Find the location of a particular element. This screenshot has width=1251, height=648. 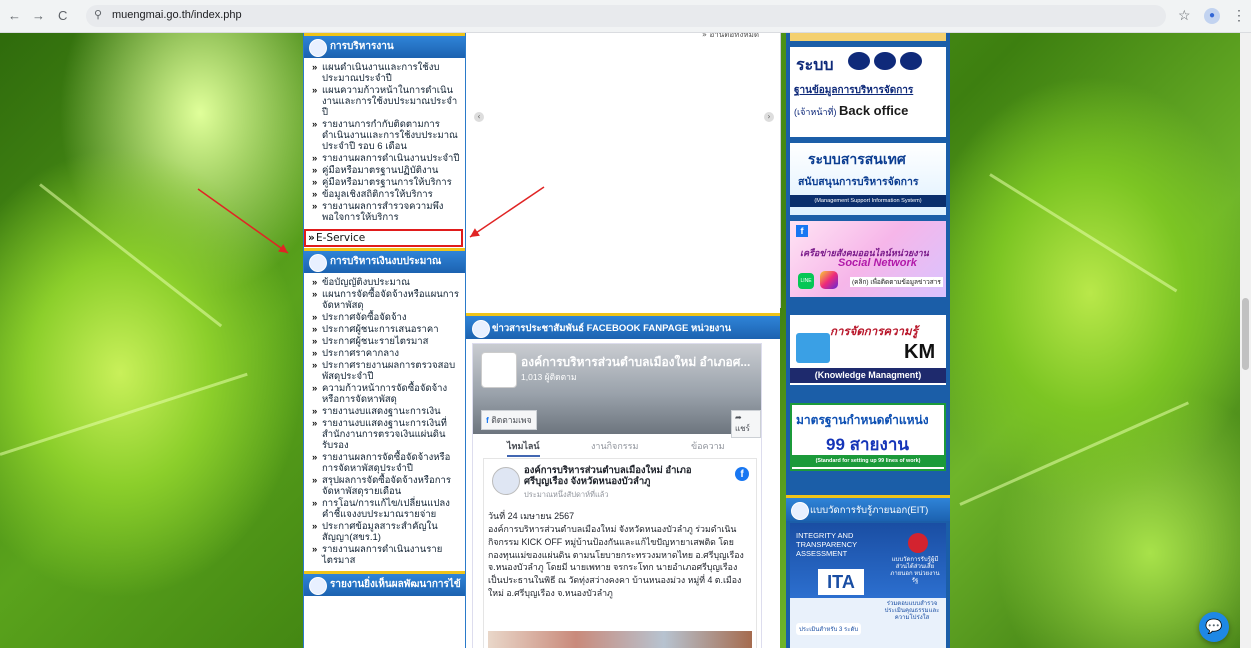

profile-avatar-icon: ● is located at coordinates (1212, 16).